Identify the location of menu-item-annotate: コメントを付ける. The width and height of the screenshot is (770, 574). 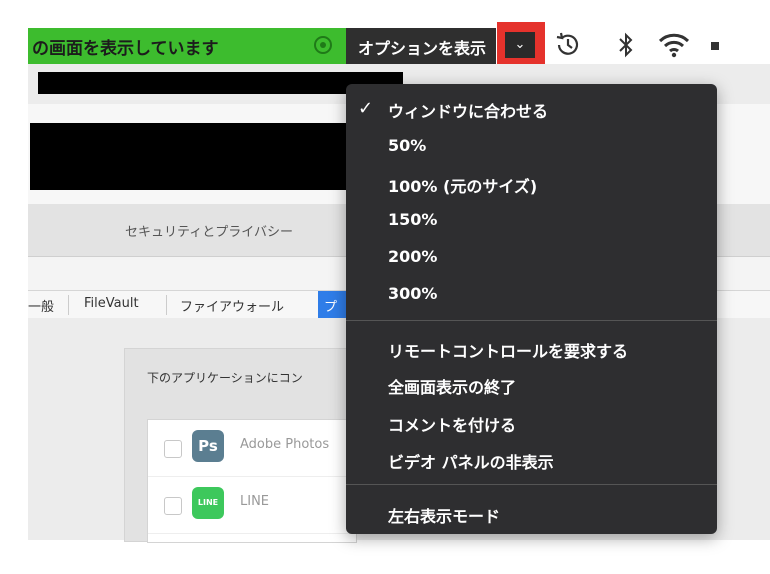
(452, 424).